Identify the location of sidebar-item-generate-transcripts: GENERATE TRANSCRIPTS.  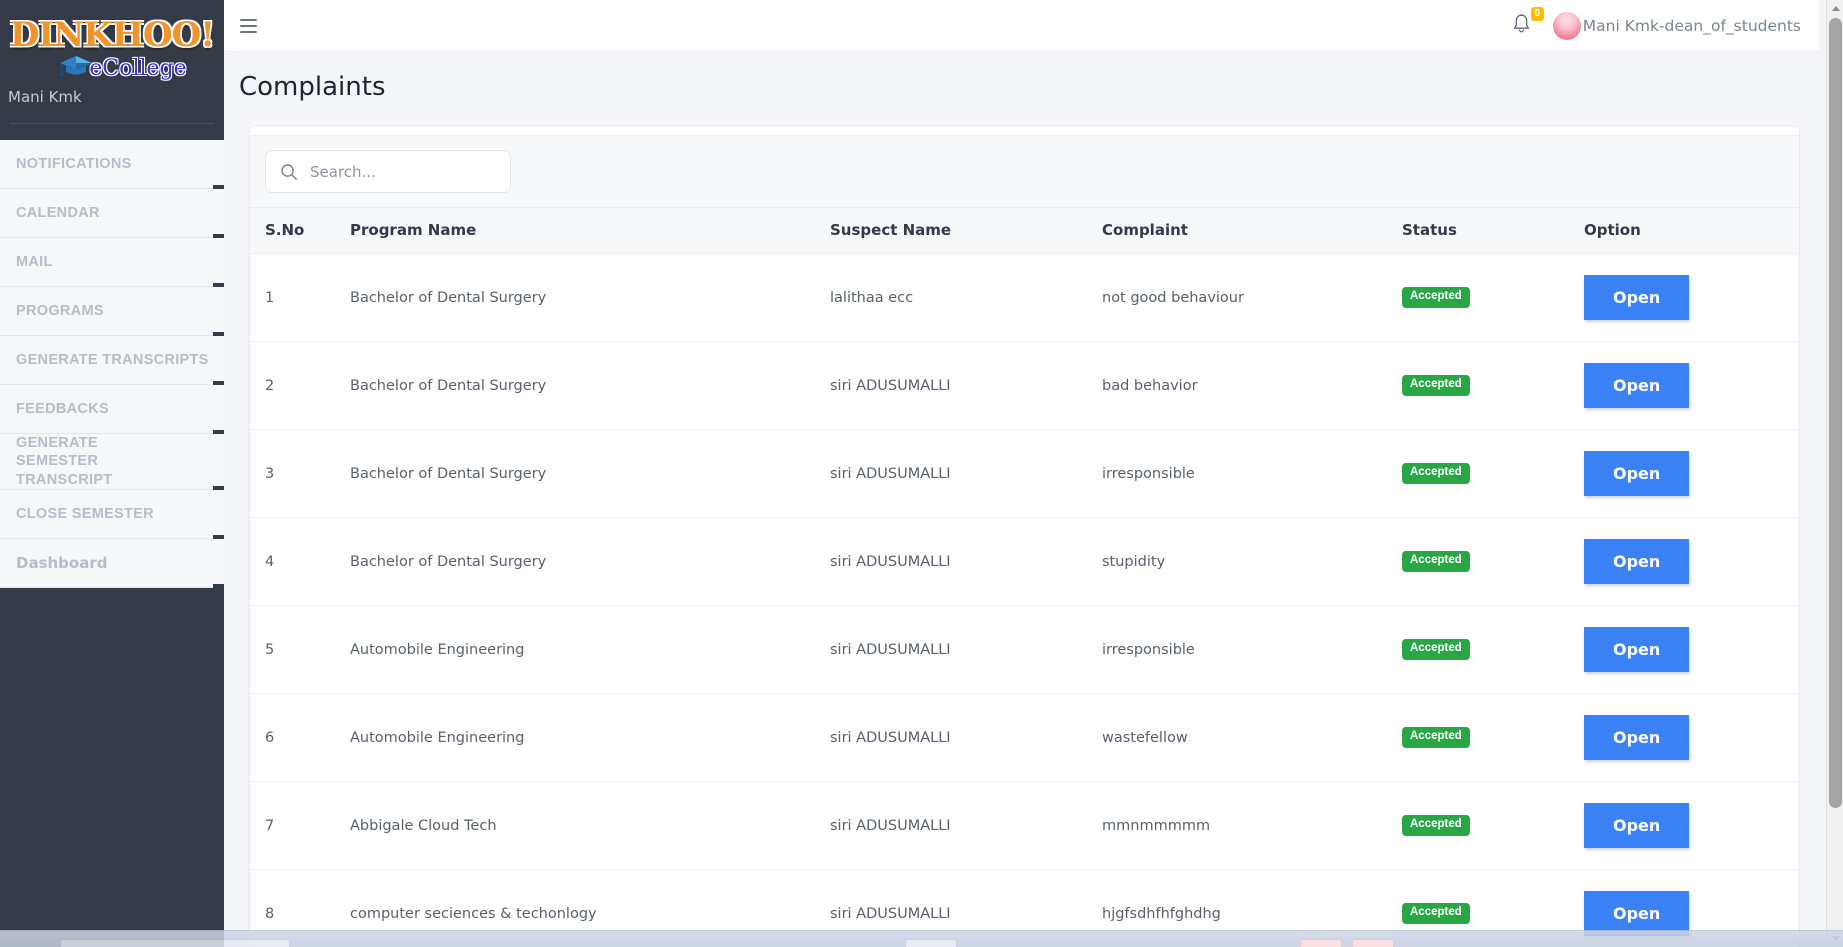
(112, 361).